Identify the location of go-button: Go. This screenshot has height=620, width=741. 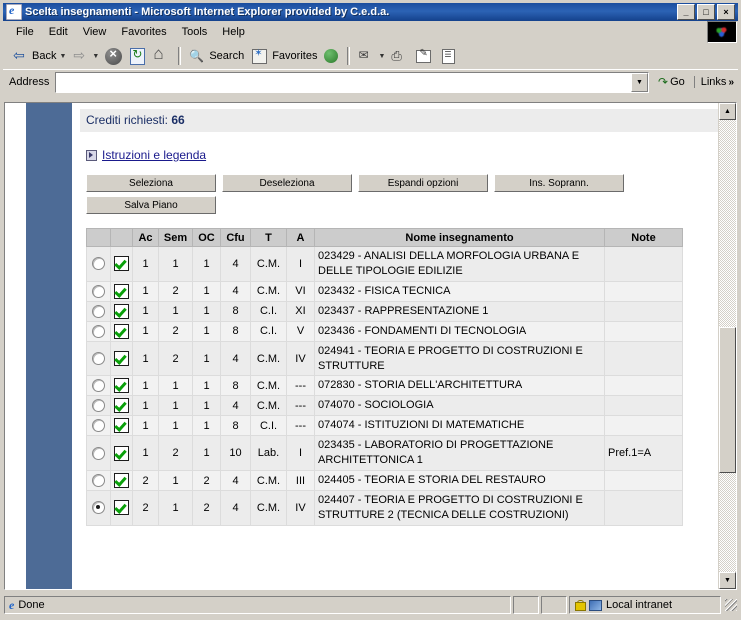
(671, 82).